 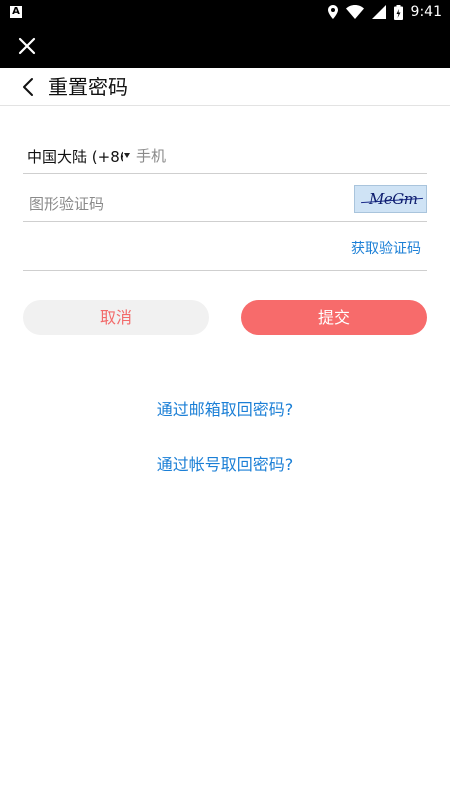 I want to click on captcha-image: MeGm, so click(x=390, y=199).